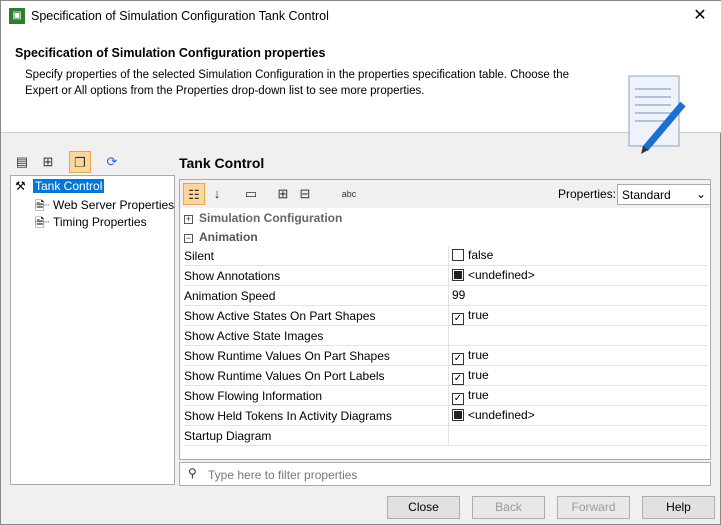 This screenshot has height=525, width=721. Describe the element at coordinates (288, 416) in the screenshot. I see `property-name: Show Held Tokens In Activity Diagrams` at that location.